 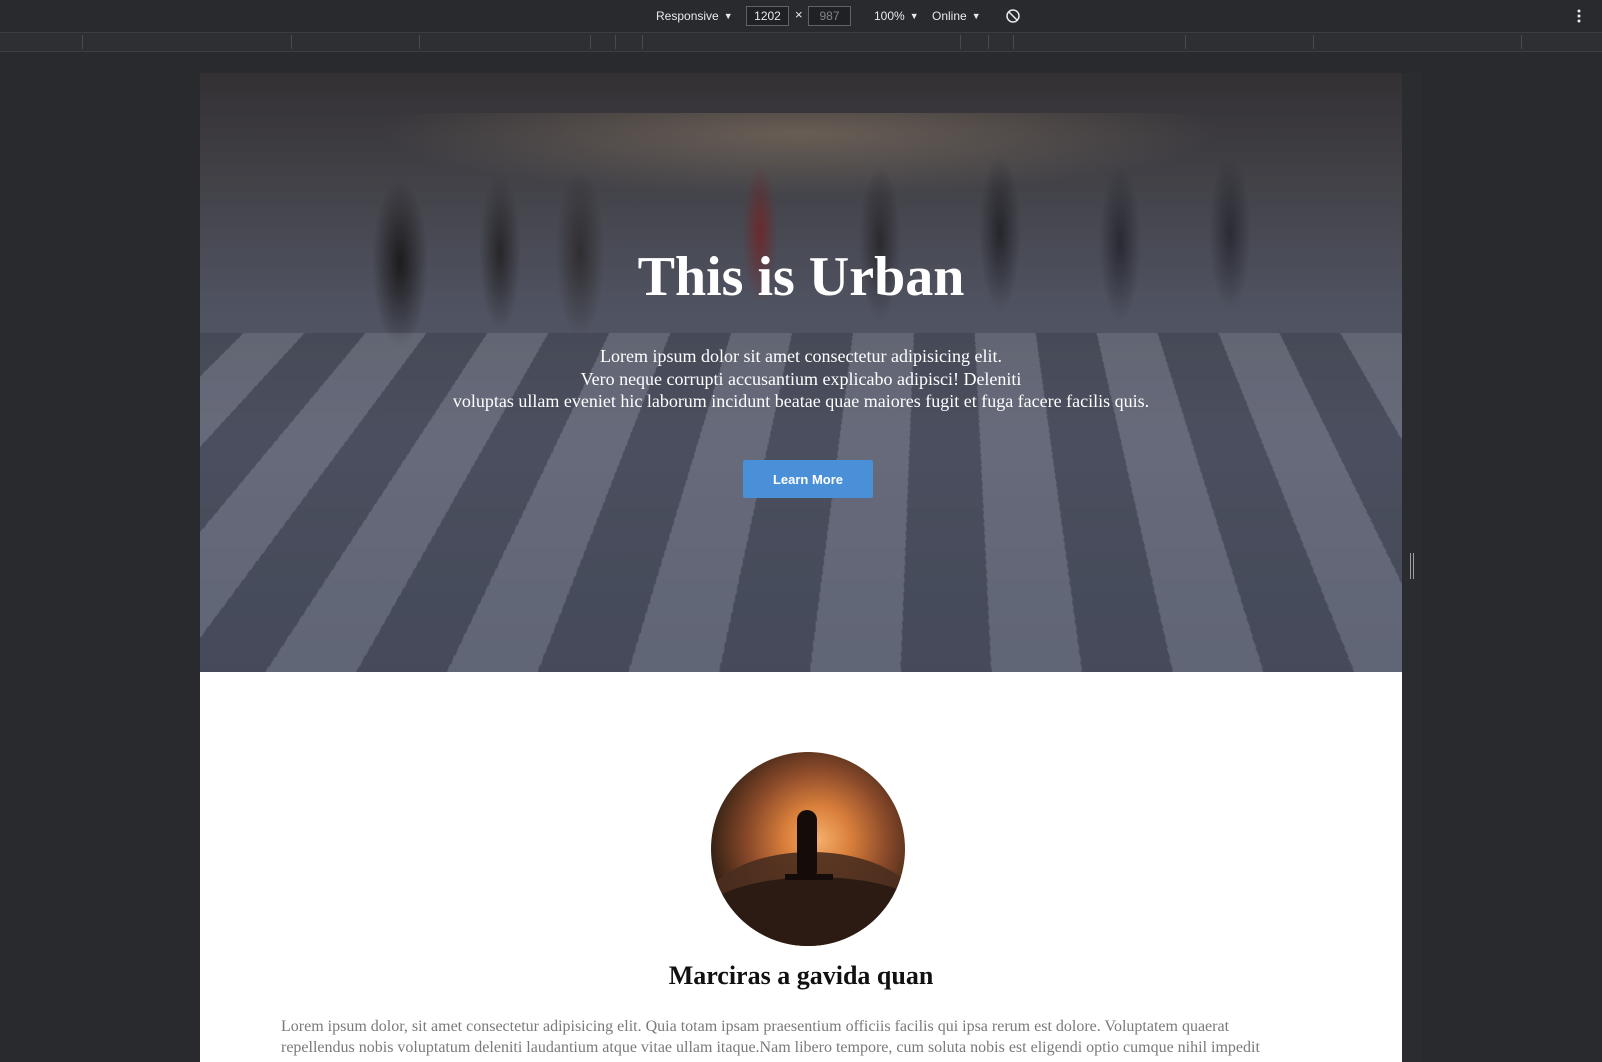 I want to click on resize-handle-icon, so click(x=1412, y=566).